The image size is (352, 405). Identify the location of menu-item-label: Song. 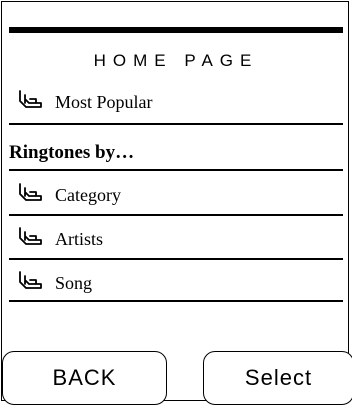
(74, 283).